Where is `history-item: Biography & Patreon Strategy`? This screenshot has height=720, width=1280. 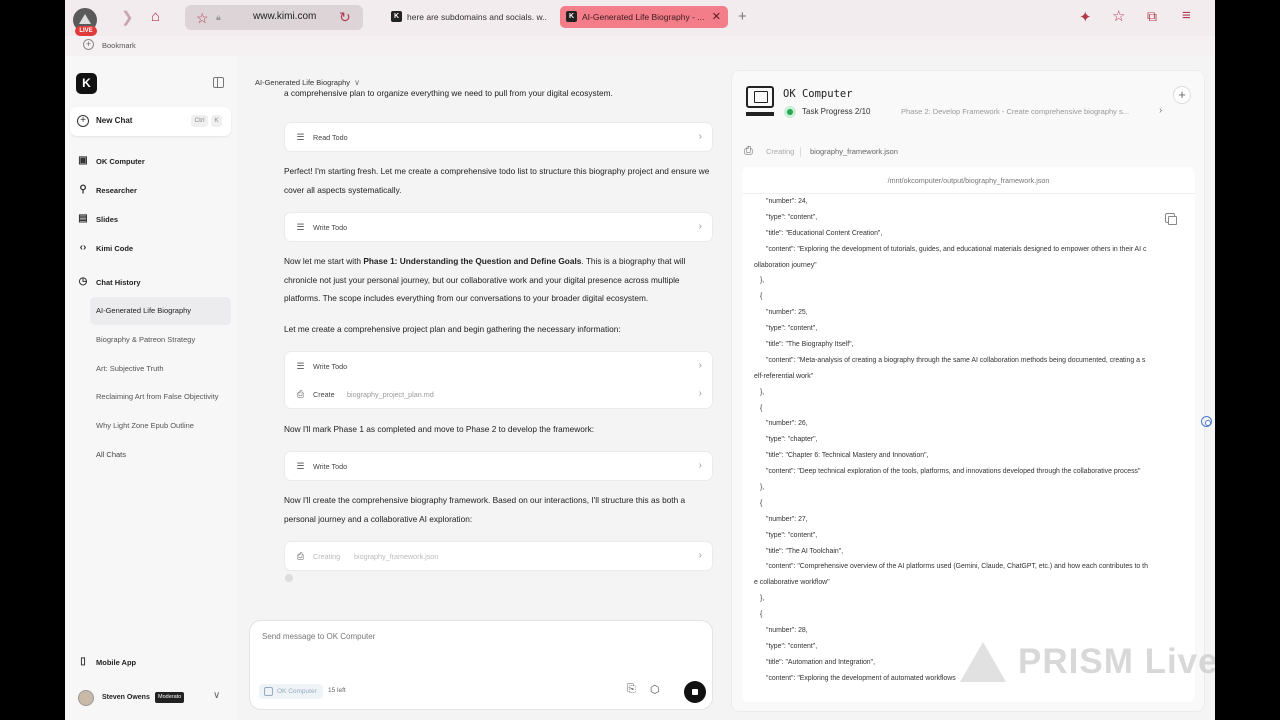
history-item: Biography & Patreon Strategy is located at coordinates (160, 340).